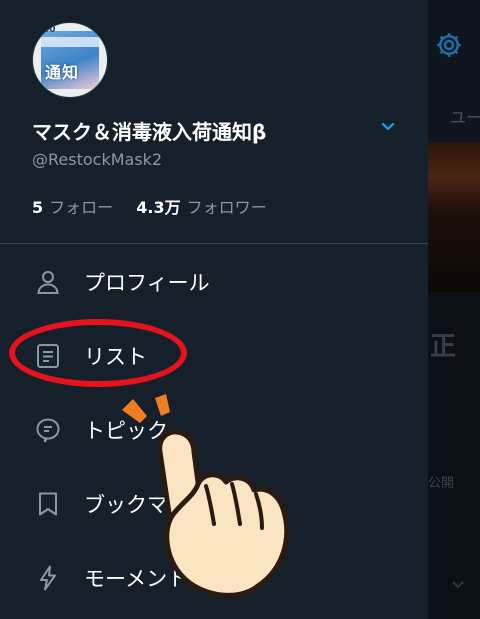  I want to click on account-handle: @RestockMask2, so click(97, 159).